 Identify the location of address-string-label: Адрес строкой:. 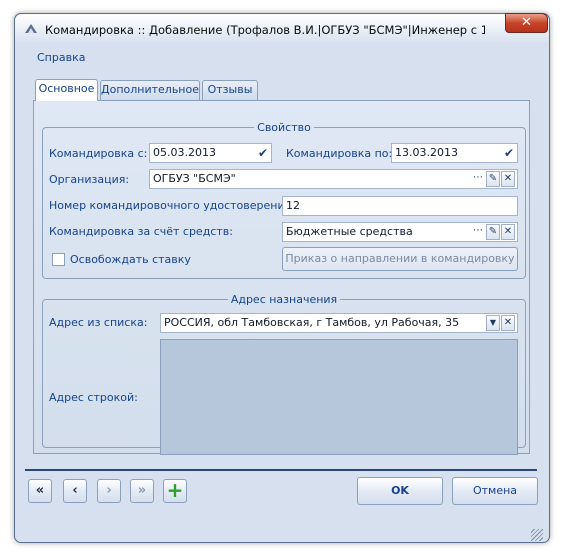
(93, 397).